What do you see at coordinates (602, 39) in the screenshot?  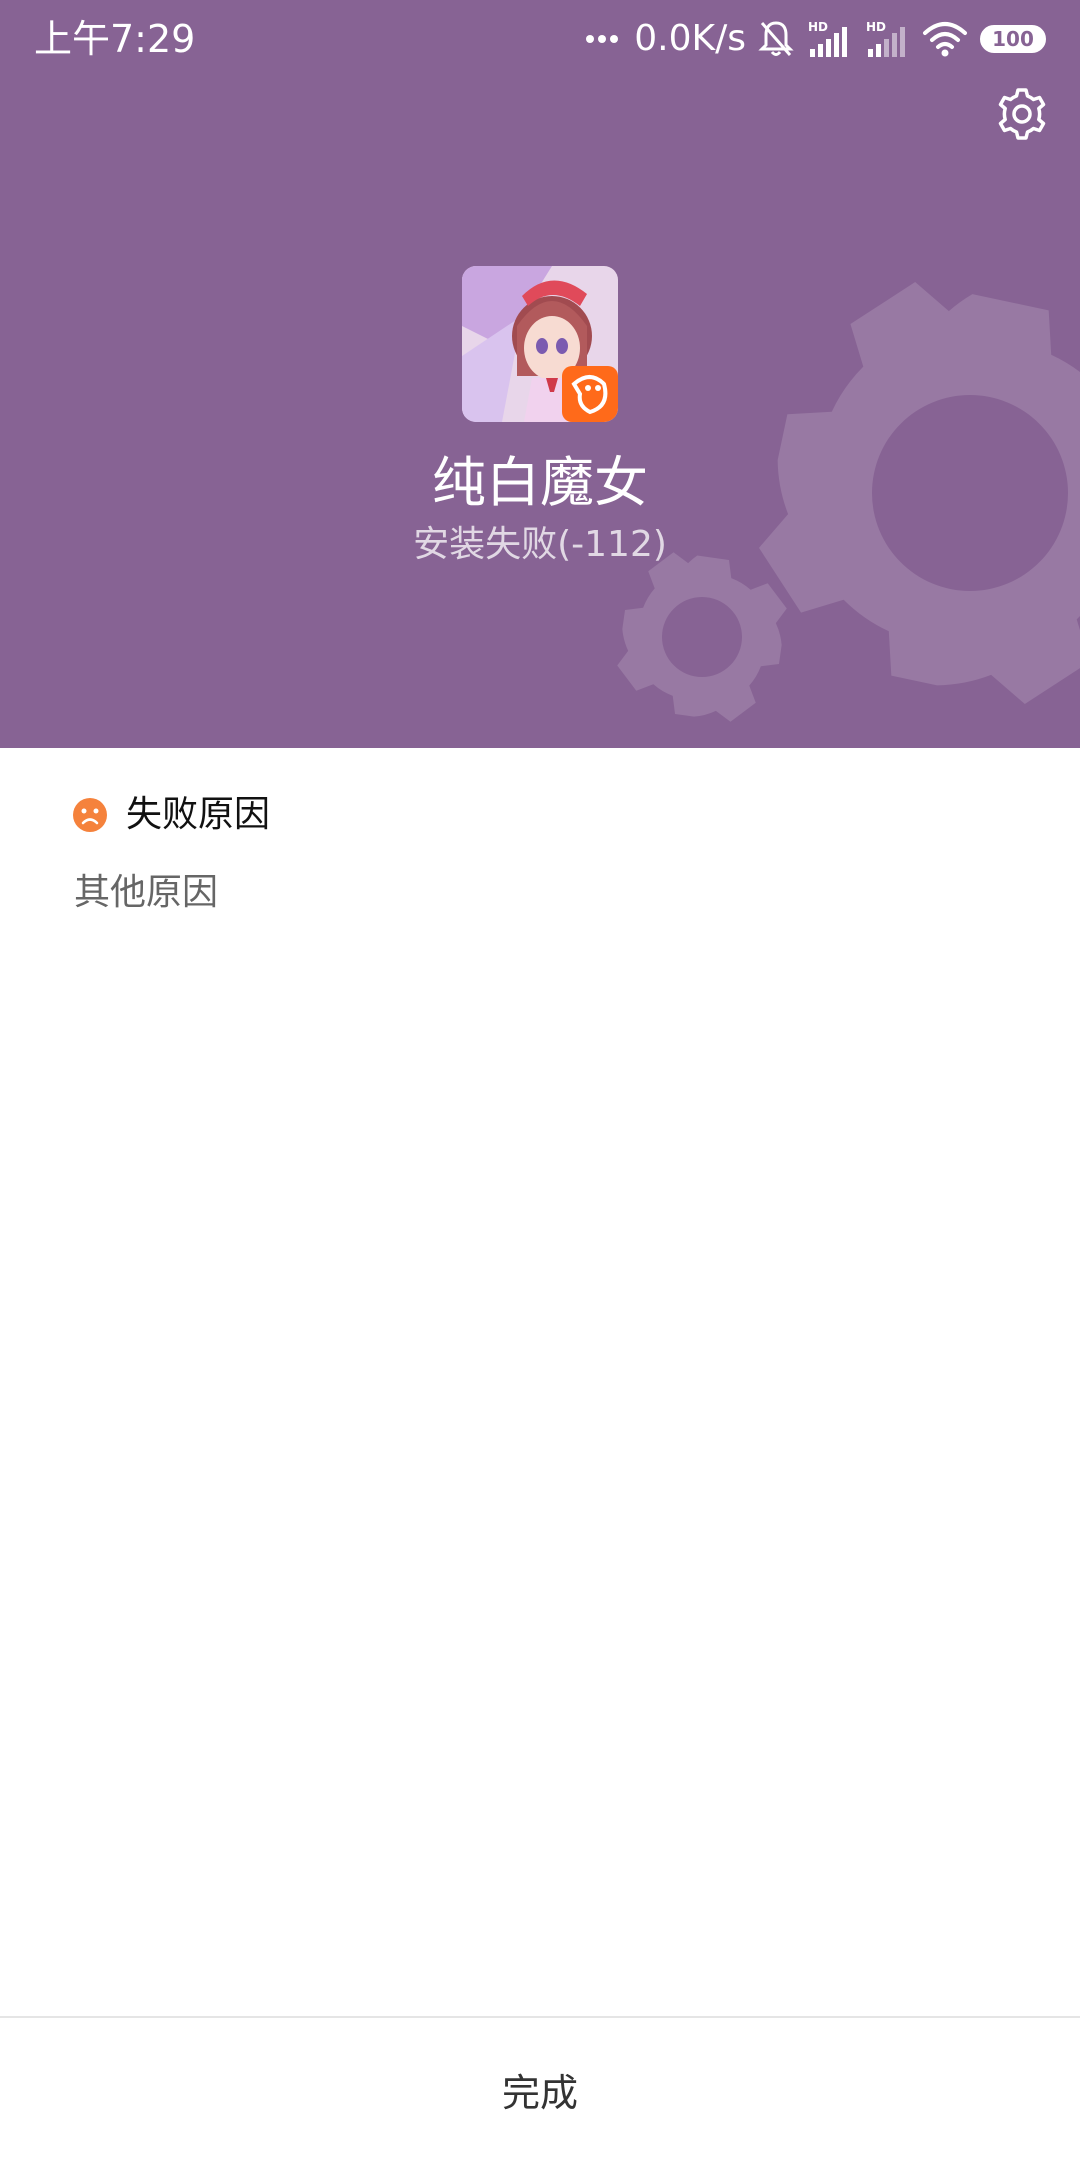 I see `more-dots-icon` at bounding box center [602, 39].